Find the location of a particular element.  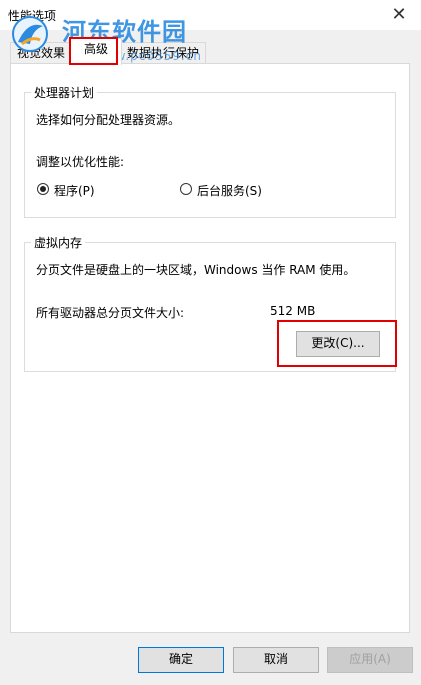

tab-visual-effects: 视觉效果 is located at coordinates (41, 53).